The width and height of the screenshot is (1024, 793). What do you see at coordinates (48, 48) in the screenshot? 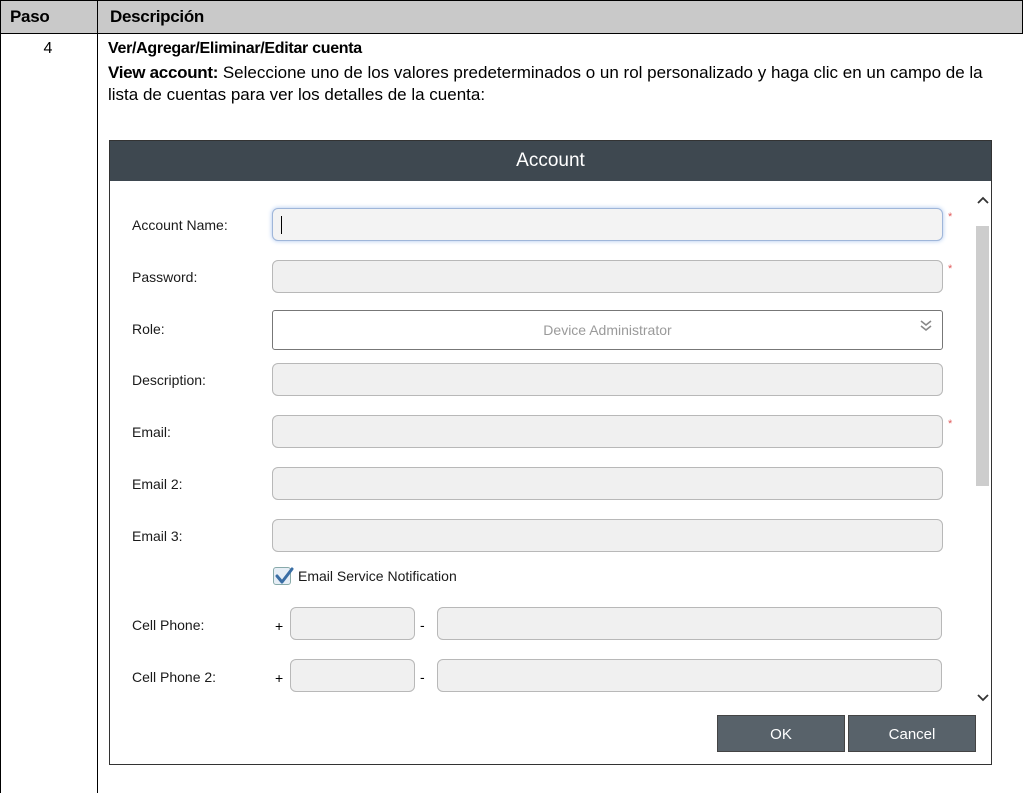
I see `step-number: 4` at bounding box center [48, 48].